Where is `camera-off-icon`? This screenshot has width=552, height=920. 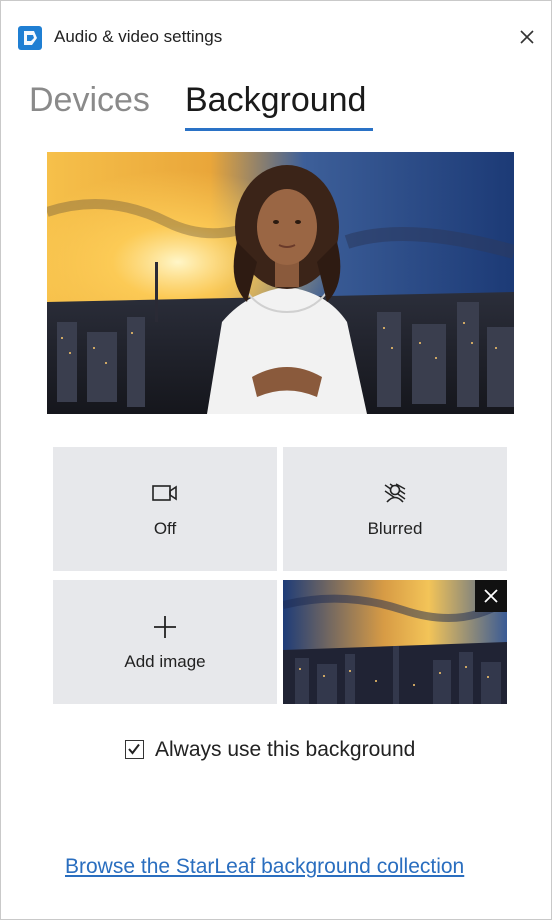 camera-off-icon is located at coordinates (164, 493).